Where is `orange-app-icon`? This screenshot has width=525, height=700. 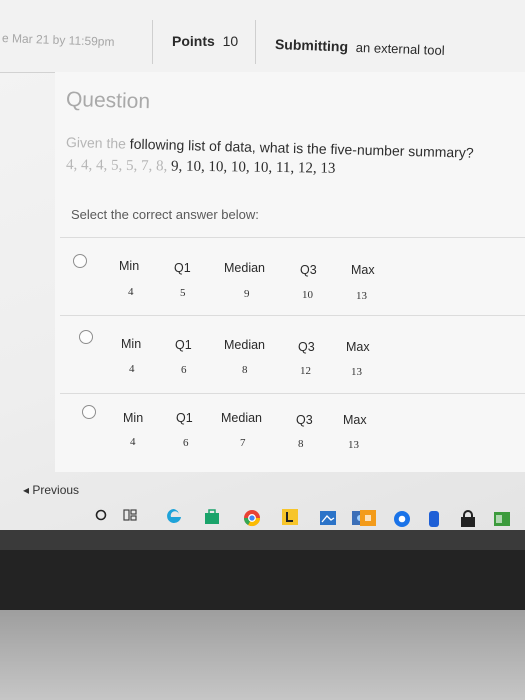 orange-app-icon is located at coordinates (368, 518).